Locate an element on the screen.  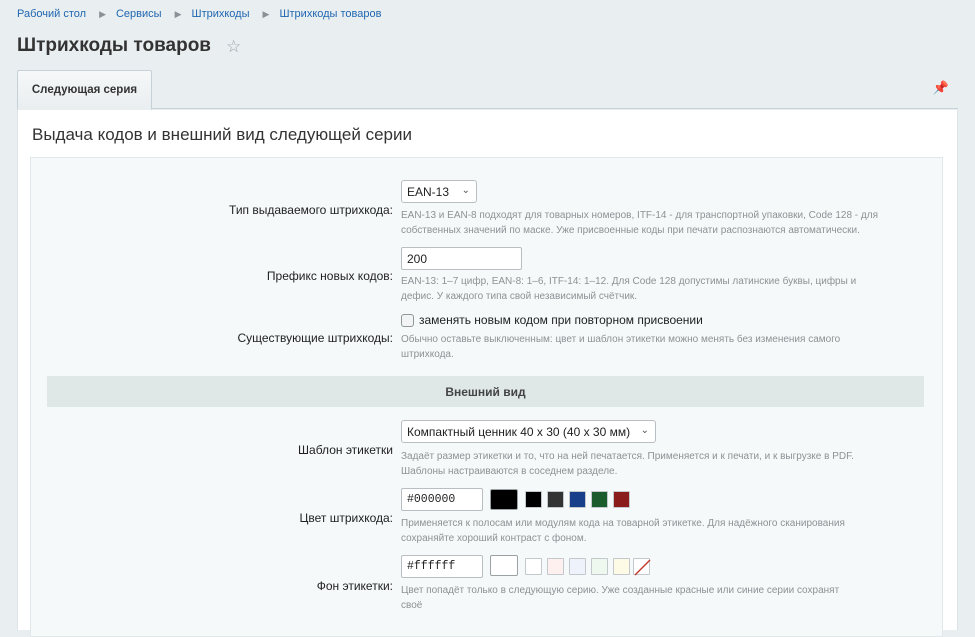
breadcrumb-link-barcodes: Штрихкоды is located at coordinates (220, 14).